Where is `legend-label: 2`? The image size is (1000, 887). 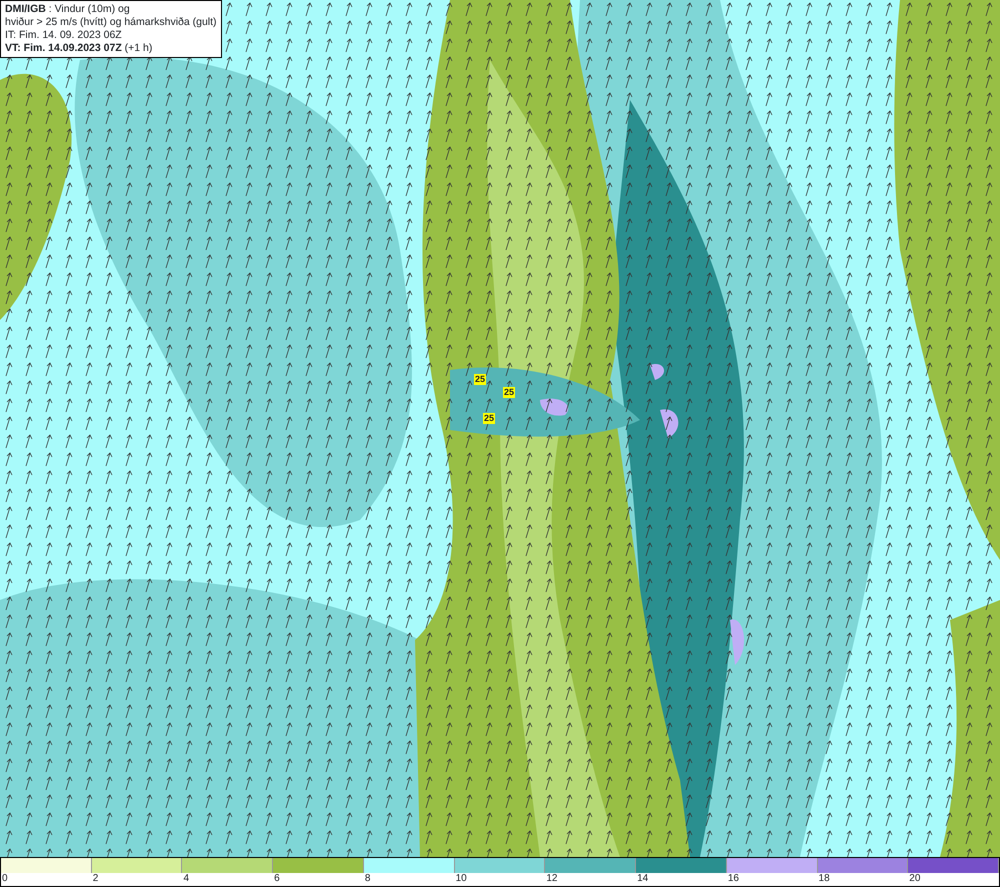 legend-label: 2 is located at coordinates (95, 878).